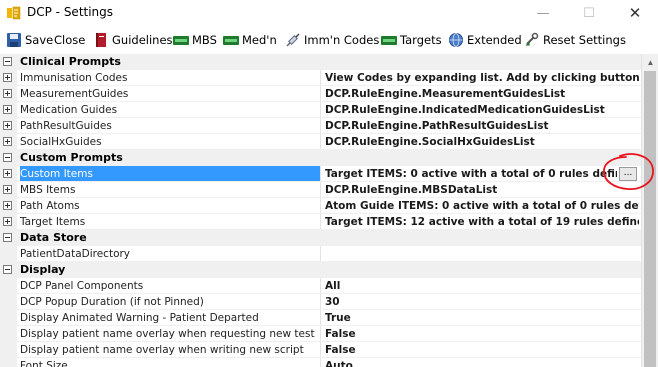 Image resolution: width=658 pixels, height=367 pixels. I want to click on vertical-scrollbar: ▲, so click(649, 210).